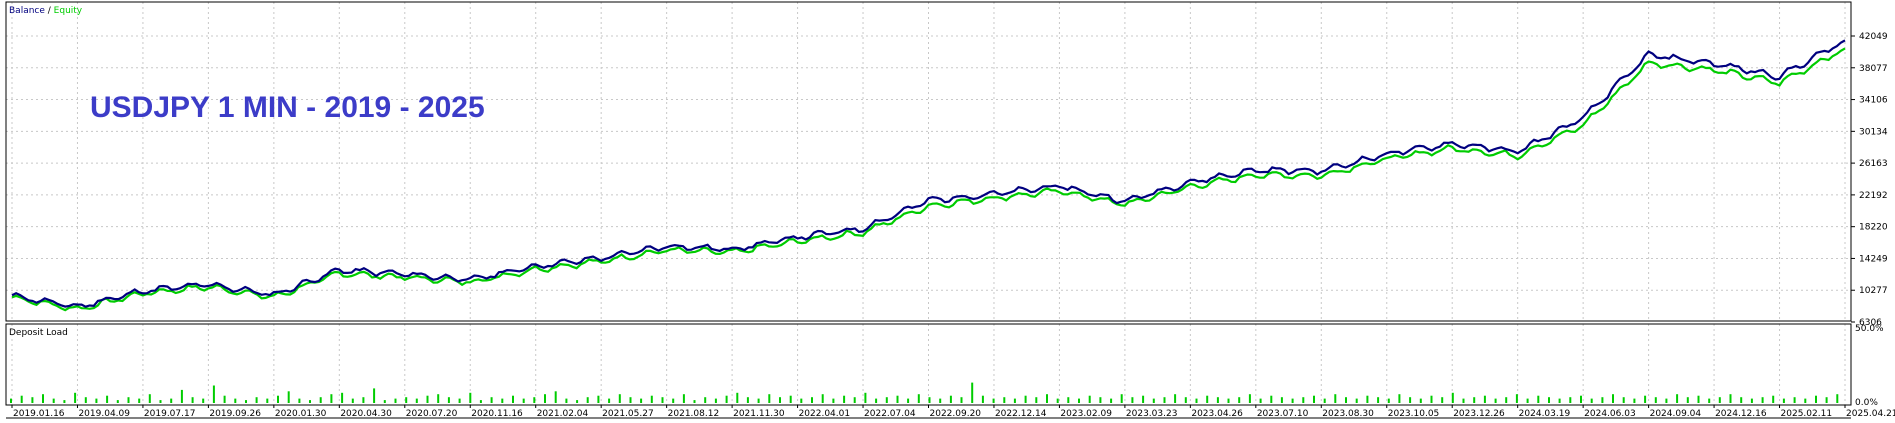 The width and height of the screenshot is (1895, 423). Describe the element at coordinates (1873, 291) in the screenshot. I see `y-tick-label: 10277` at that location.